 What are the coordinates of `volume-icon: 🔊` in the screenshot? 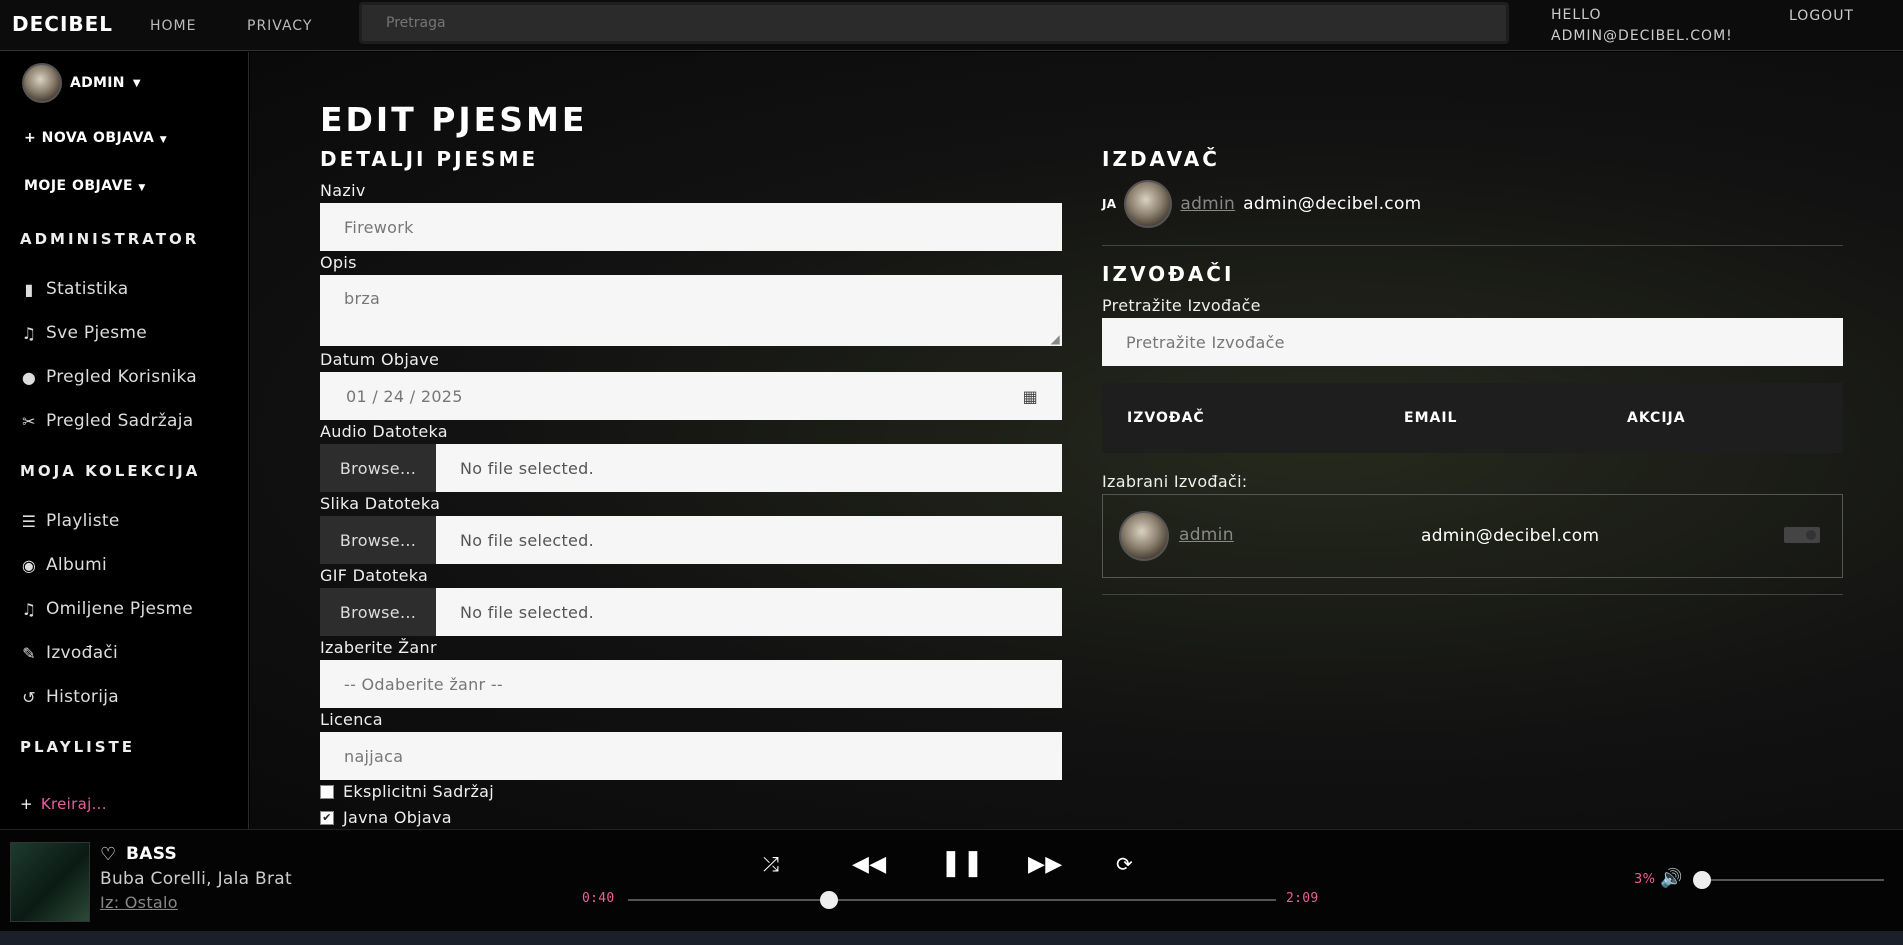 It's located at (1671, 878).